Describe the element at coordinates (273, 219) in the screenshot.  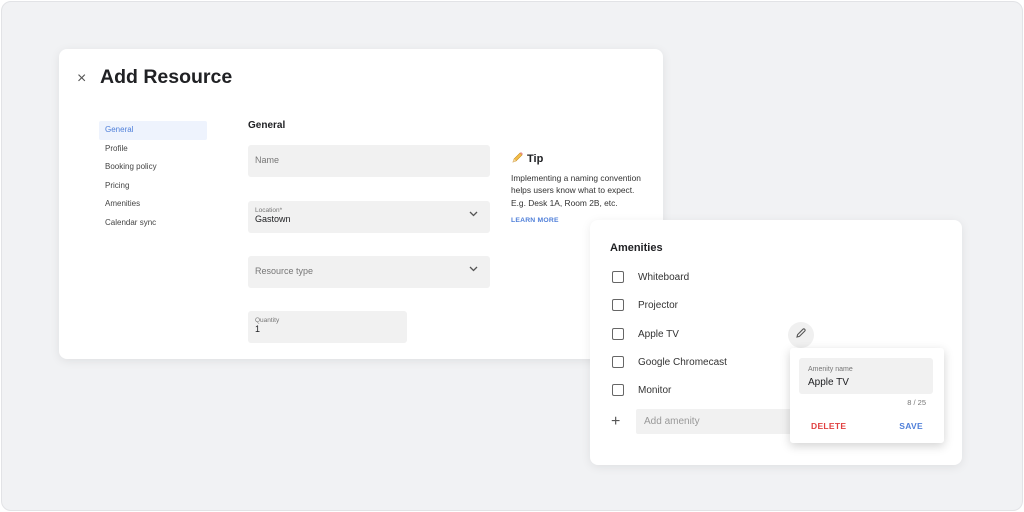
I see `location-value: Gastown` at that location.